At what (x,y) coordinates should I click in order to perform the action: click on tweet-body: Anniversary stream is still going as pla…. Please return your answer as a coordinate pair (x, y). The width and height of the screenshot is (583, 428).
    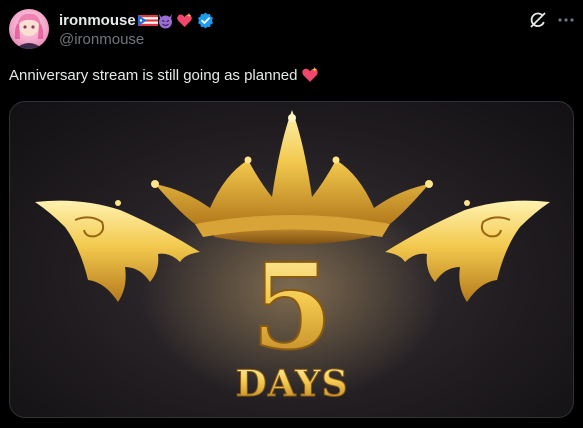
    Looking at the image, I should click on (153, 75).